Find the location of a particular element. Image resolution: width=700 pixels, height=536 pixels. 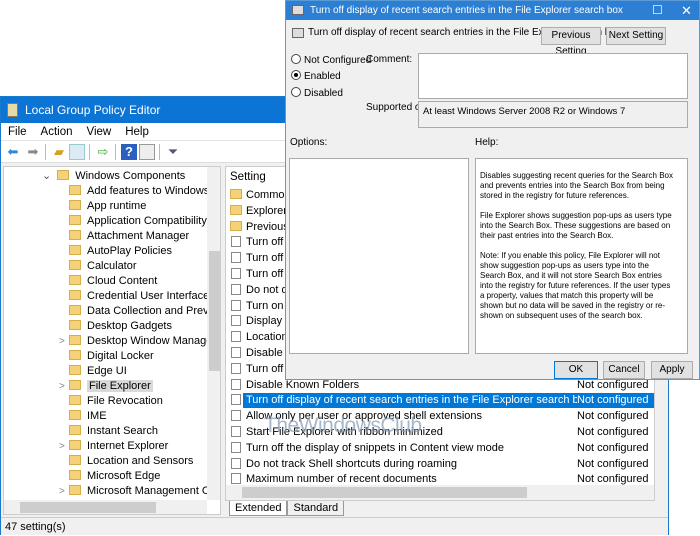

cancel-button: Cancel is located at coordinates (624, 370).